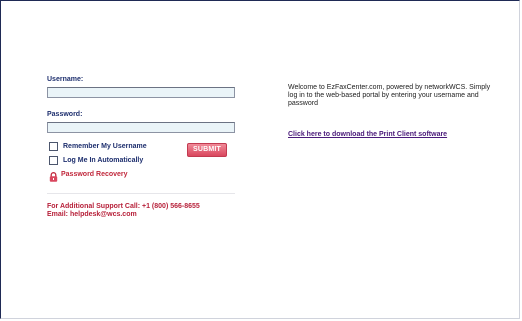 This screenshot has height=321, width=522. What do you see at coordinates (141, 193) in the screenshot?
I see `divider` at bounding box center [141, 193].